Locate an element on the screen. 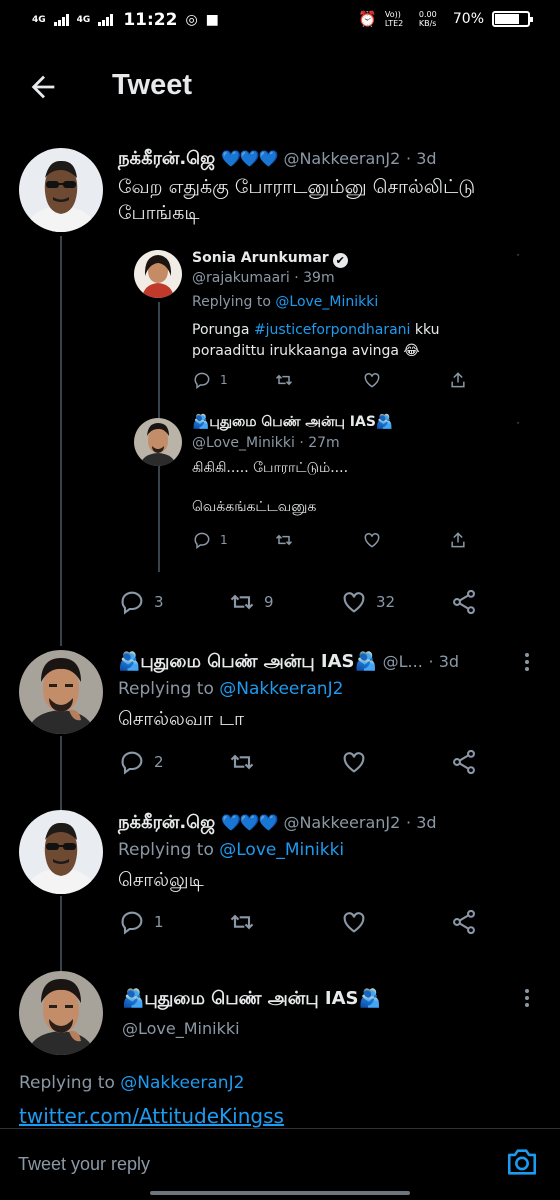  user-handle: @Love_Minikki is located at coordinates (181, 1028).